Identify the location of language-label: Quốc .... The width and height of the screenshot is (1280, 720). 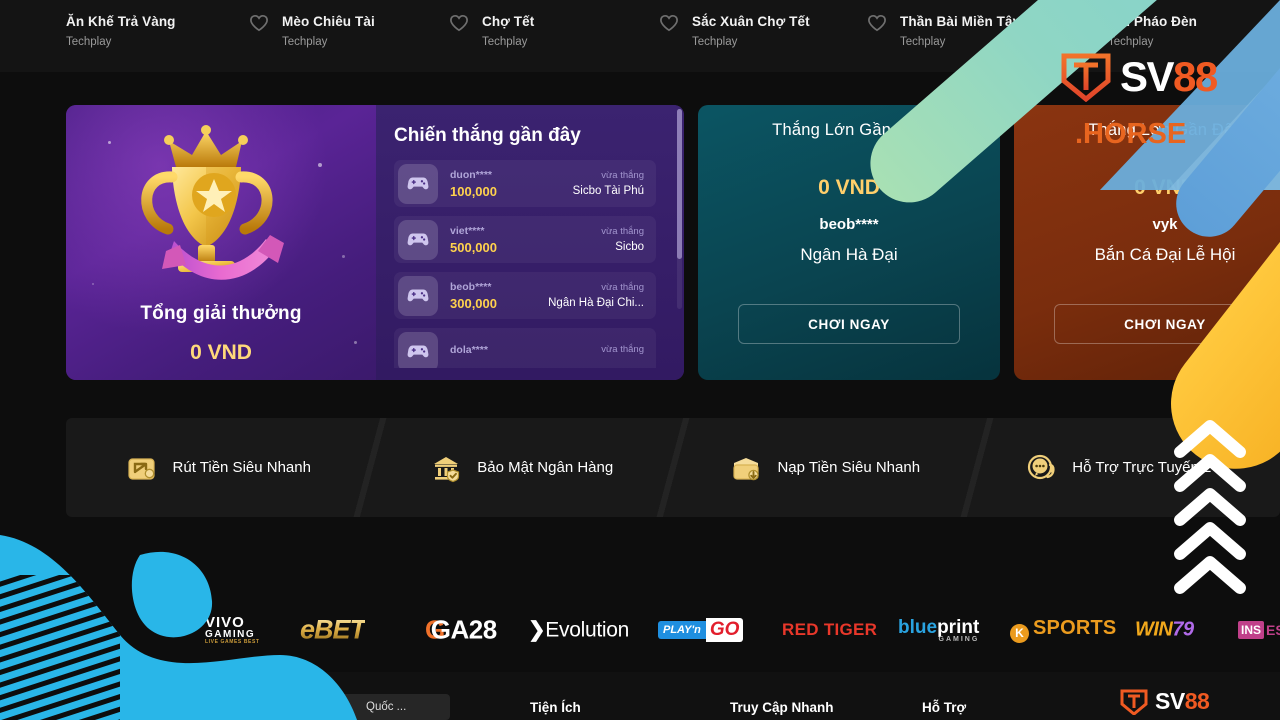
(386, 707).